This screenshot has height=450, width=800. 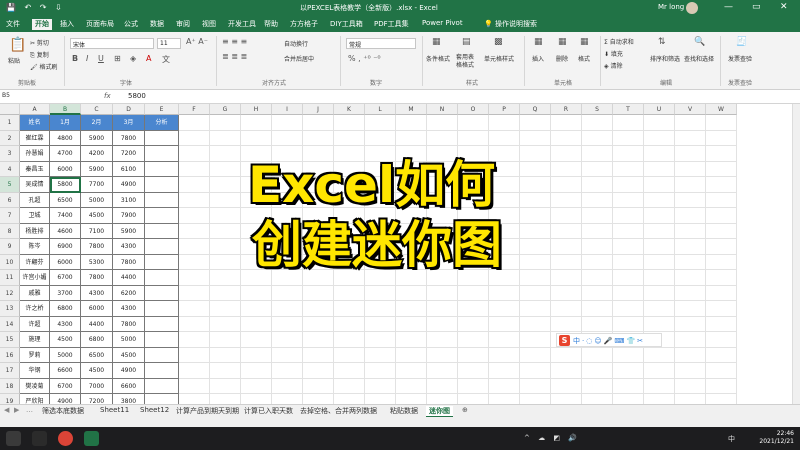 I want to click on select-all-corner, so click(x=10, y=109).